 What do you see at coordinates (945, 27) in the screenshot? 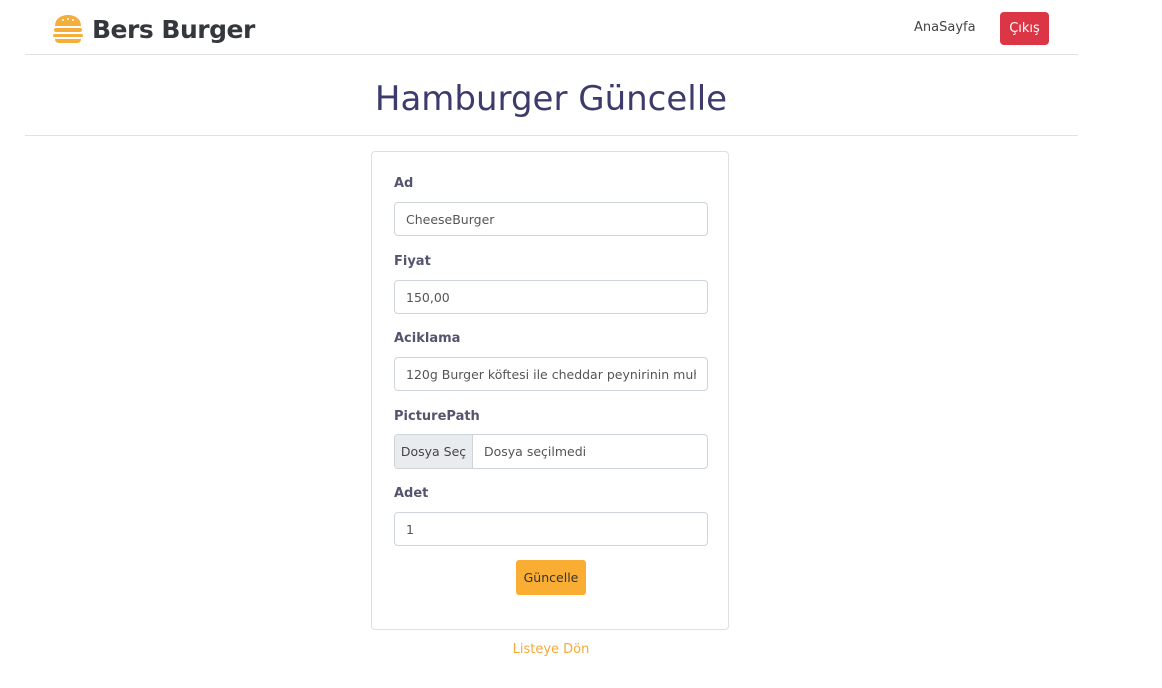
I see `nav-link-home: AnaSayfa` at bounding box center [945, 27].